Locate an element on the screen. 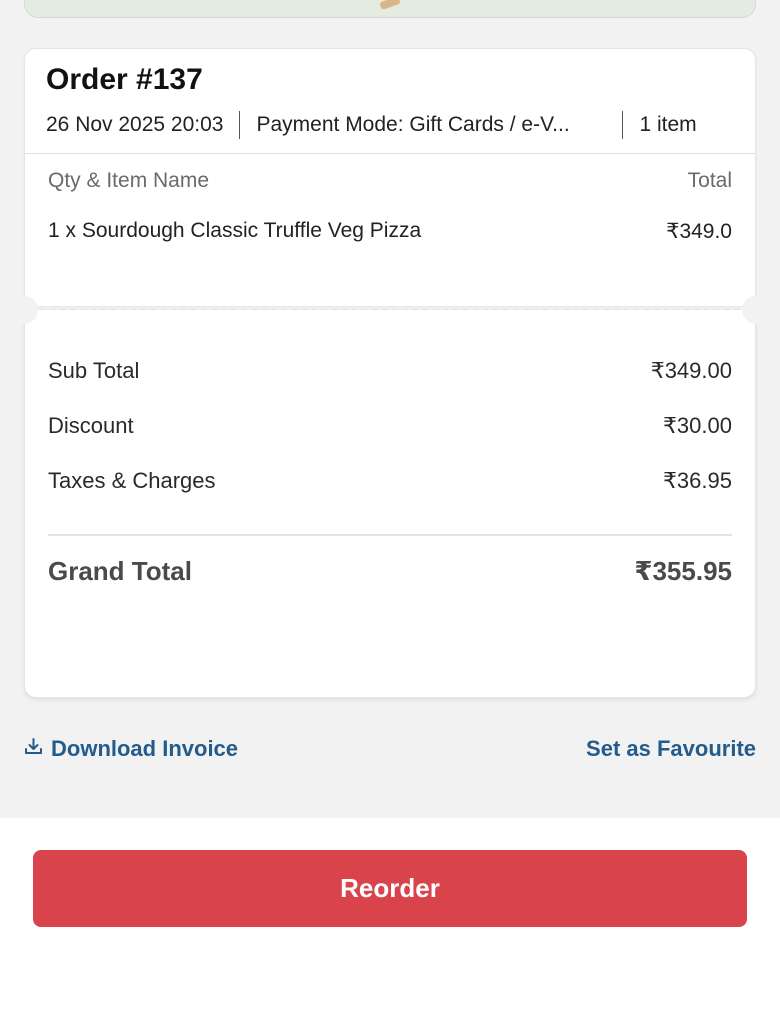 This screenshot has height=1024, width=780. subtotal-row: Sub Total ₹349.00 is located at coordinates (390, 371).